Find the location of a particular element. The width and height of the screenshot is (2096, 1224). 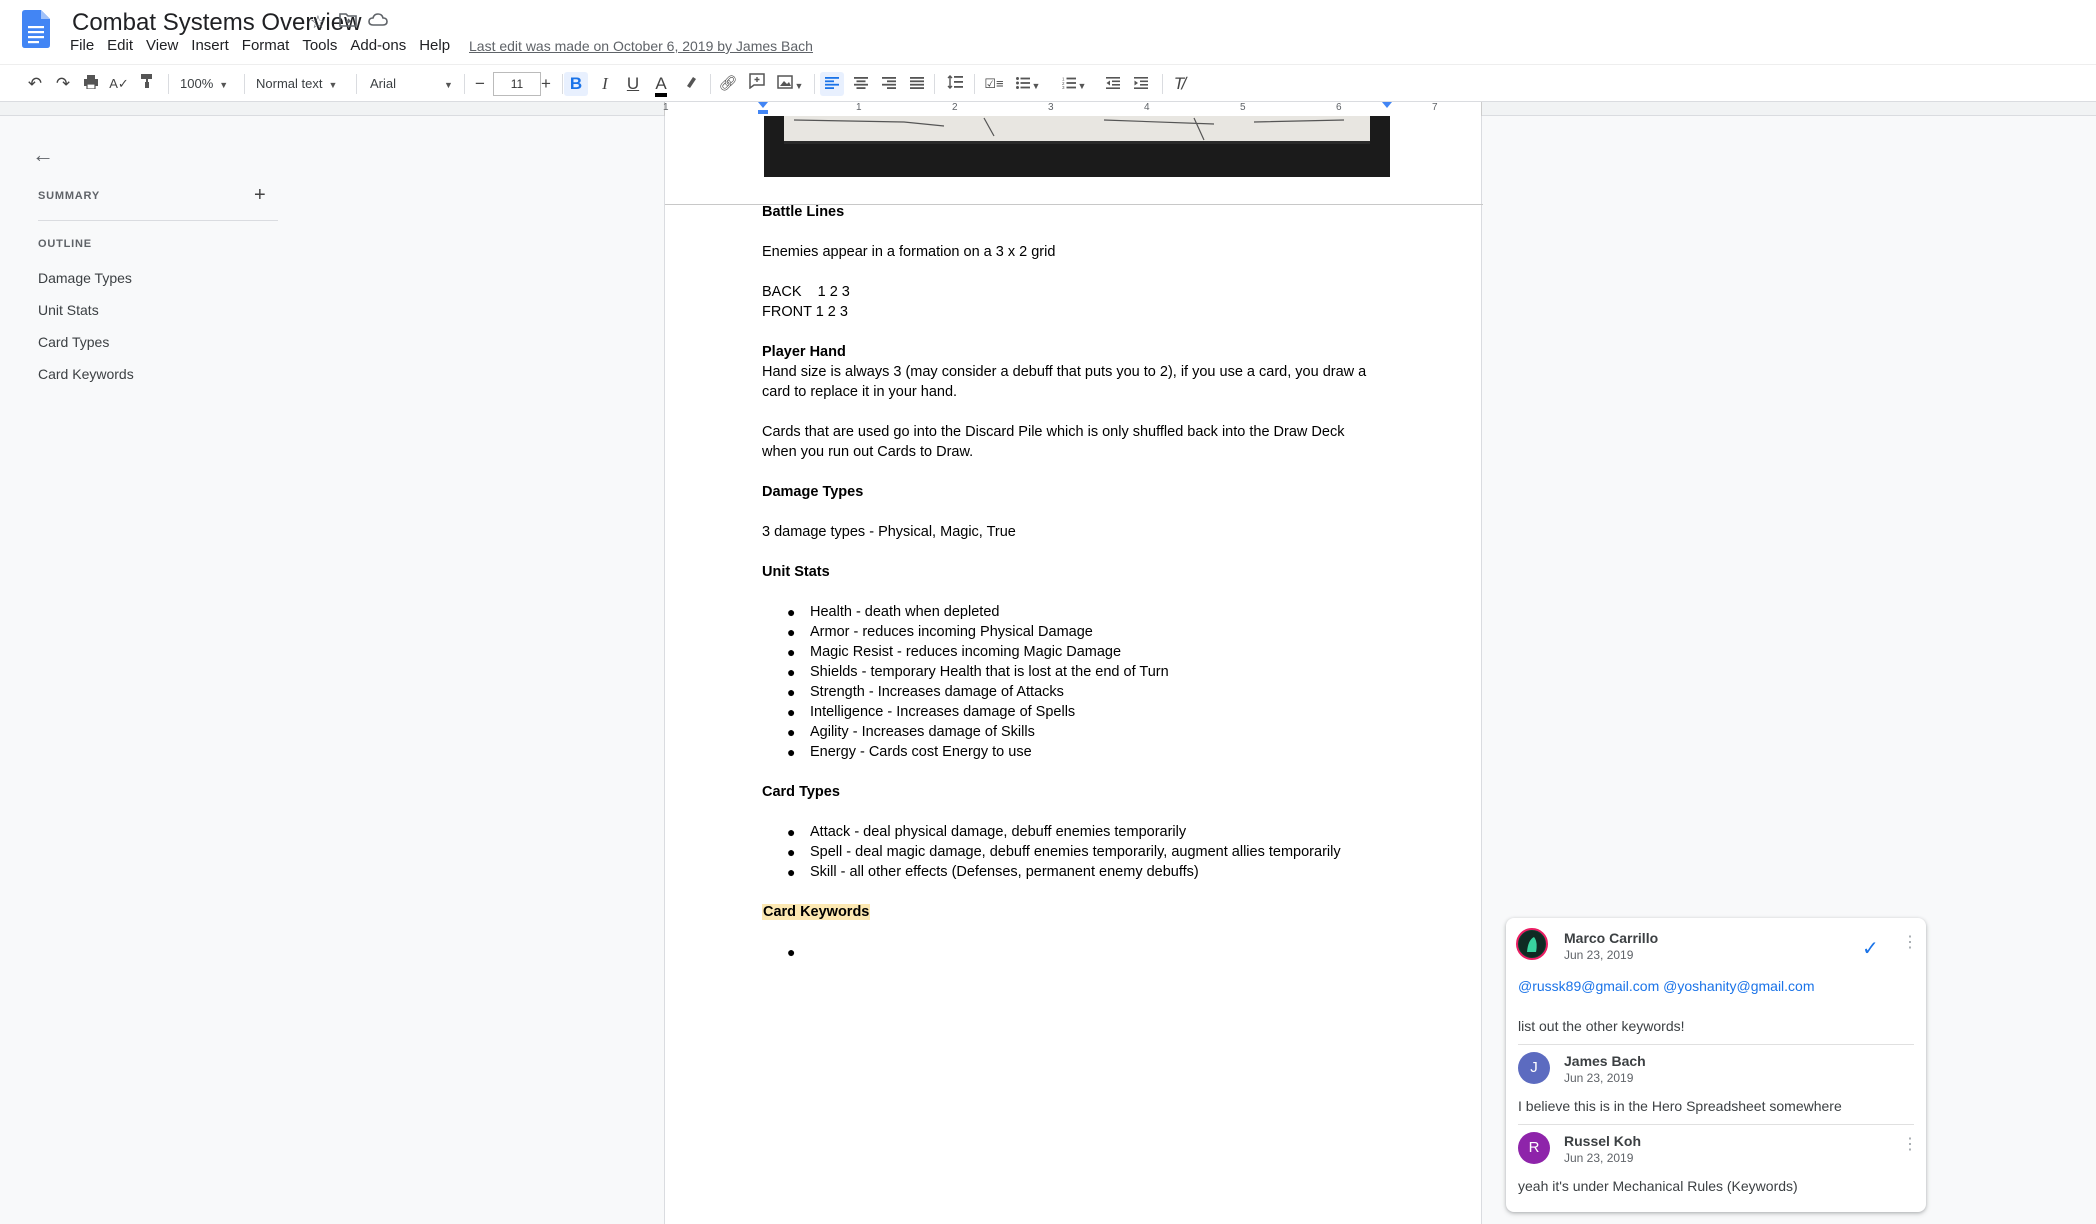

font-size-input: 11 is located at coordinates (517, 84).